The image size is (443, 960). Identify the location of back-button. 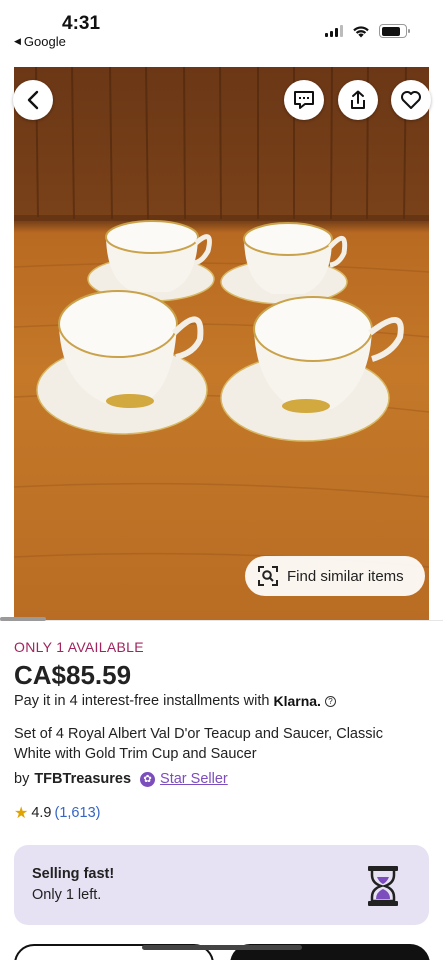
(33, 100).